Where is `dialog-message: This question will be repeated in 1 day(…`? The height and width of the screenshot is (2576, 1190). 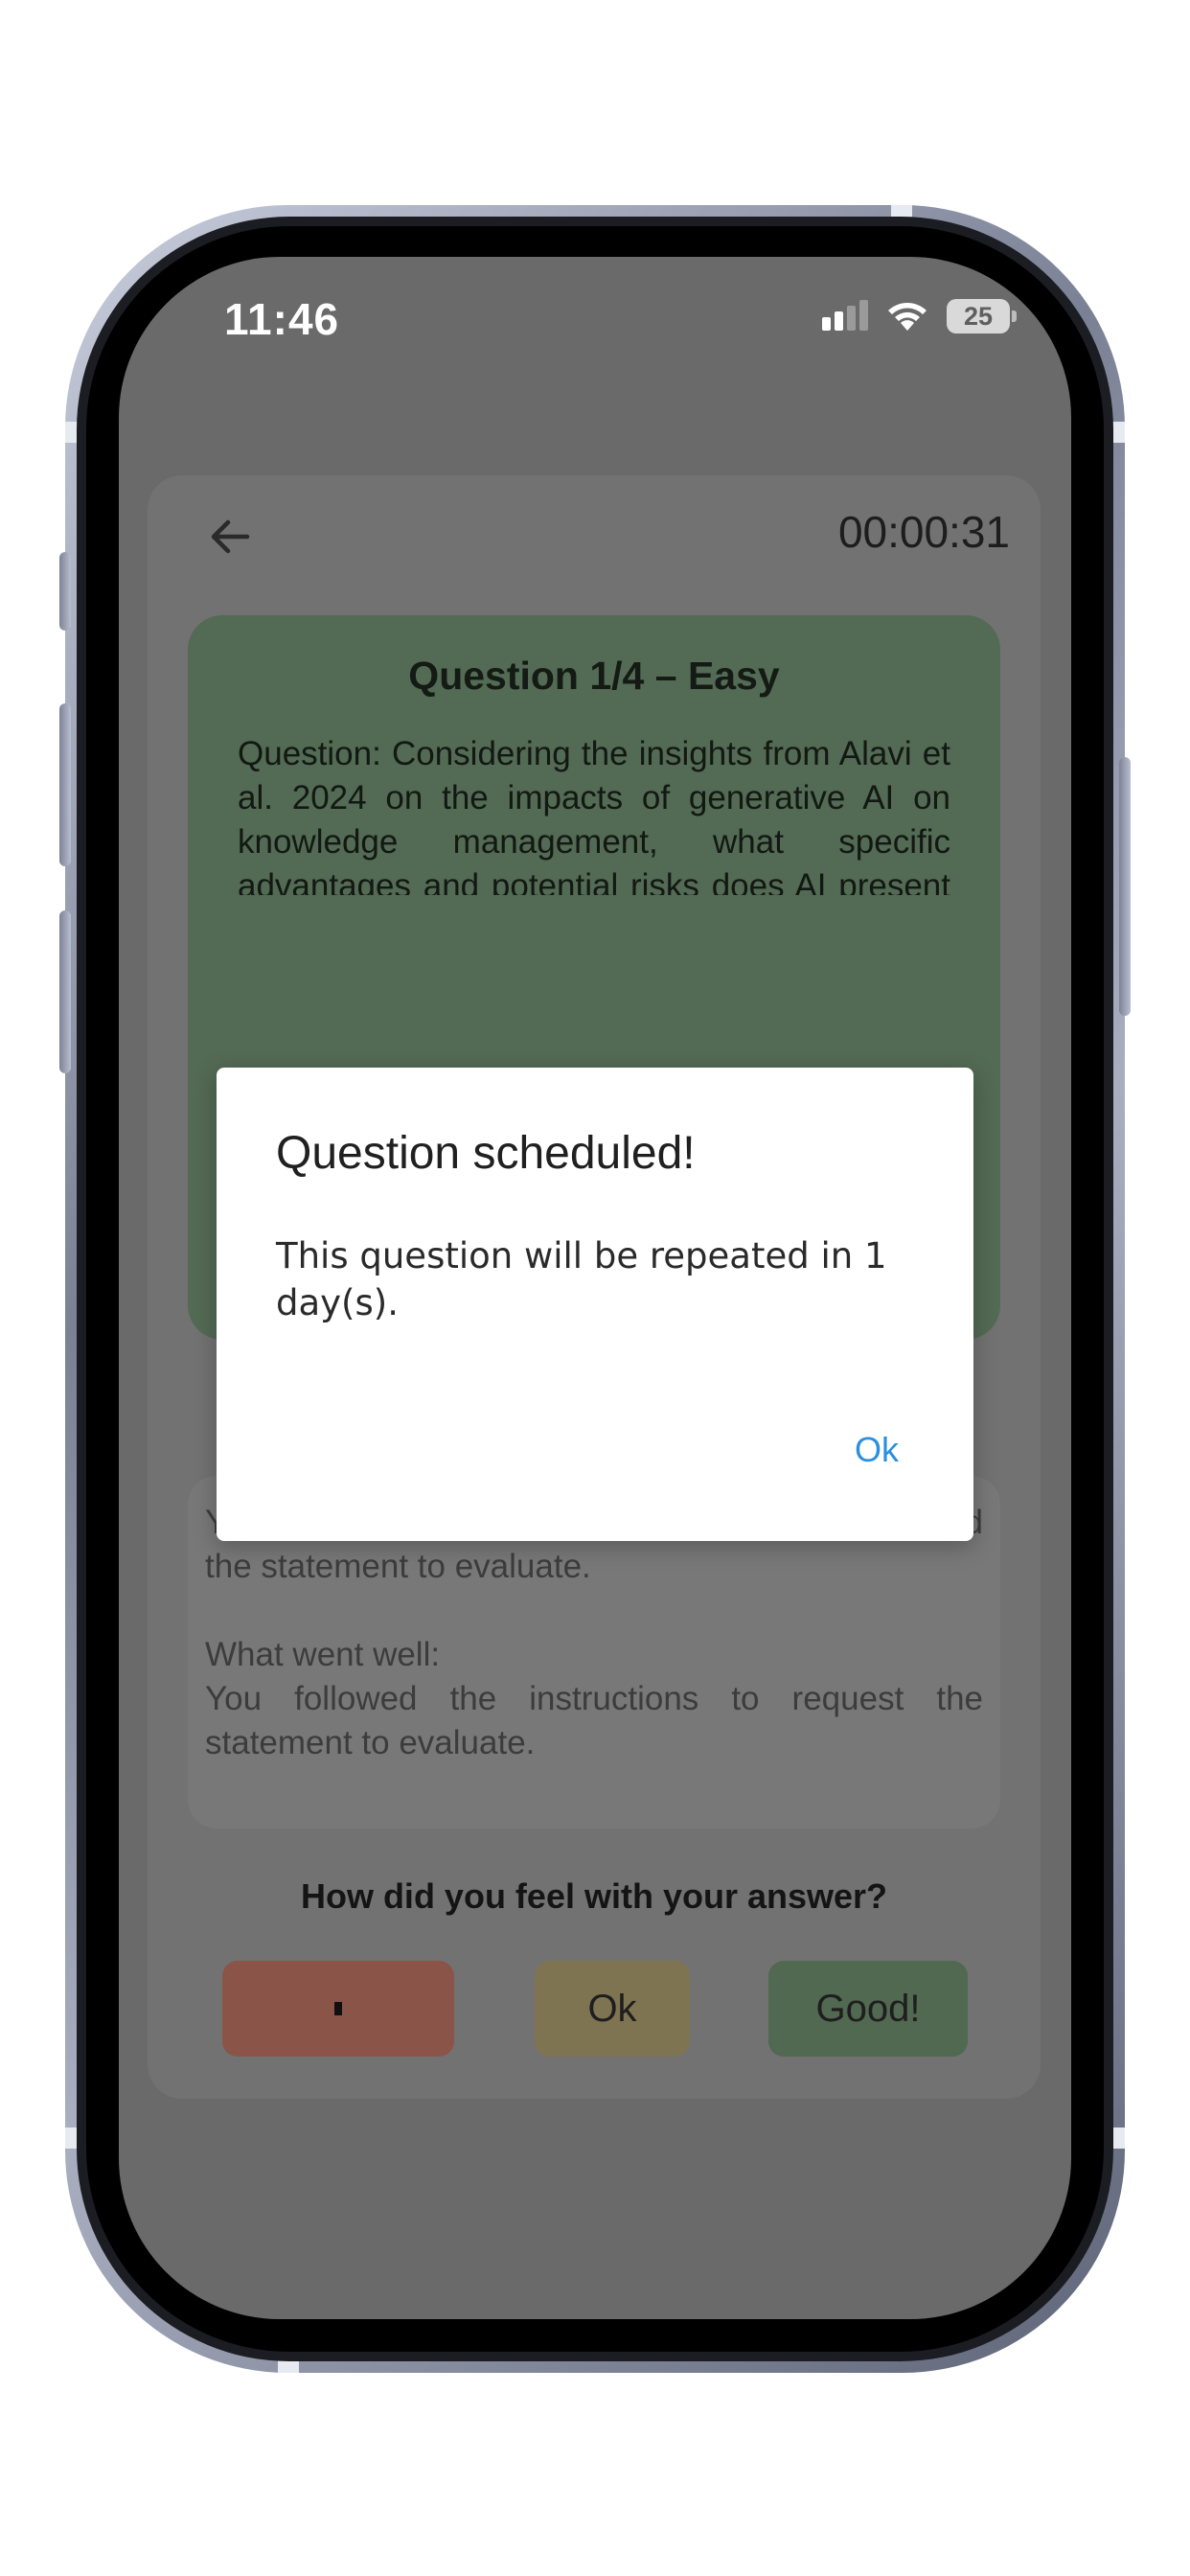 dialog-message: This question will be repeated in 1 day(… is located at coordinates (581, 1279).